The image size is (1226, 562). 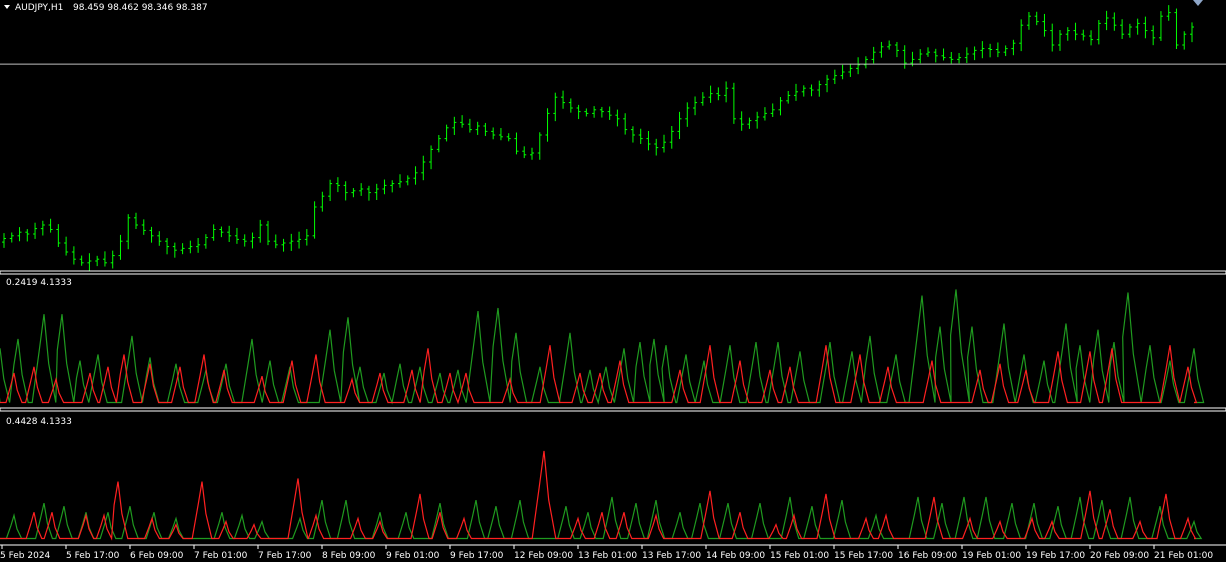 What do you see at coordinates (93, 556) in the screenshot?
I see `time-axis-label: 5 Feb 17:00` at bounding box center [93, 556].